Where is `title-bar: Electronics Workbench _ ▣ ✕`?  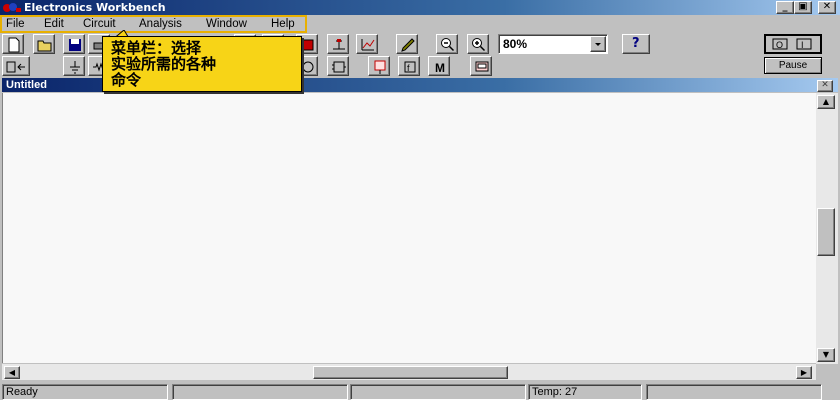
title-bar: Electronics Workbench _ ▣ ✕ is located at coordinates (420, 7).